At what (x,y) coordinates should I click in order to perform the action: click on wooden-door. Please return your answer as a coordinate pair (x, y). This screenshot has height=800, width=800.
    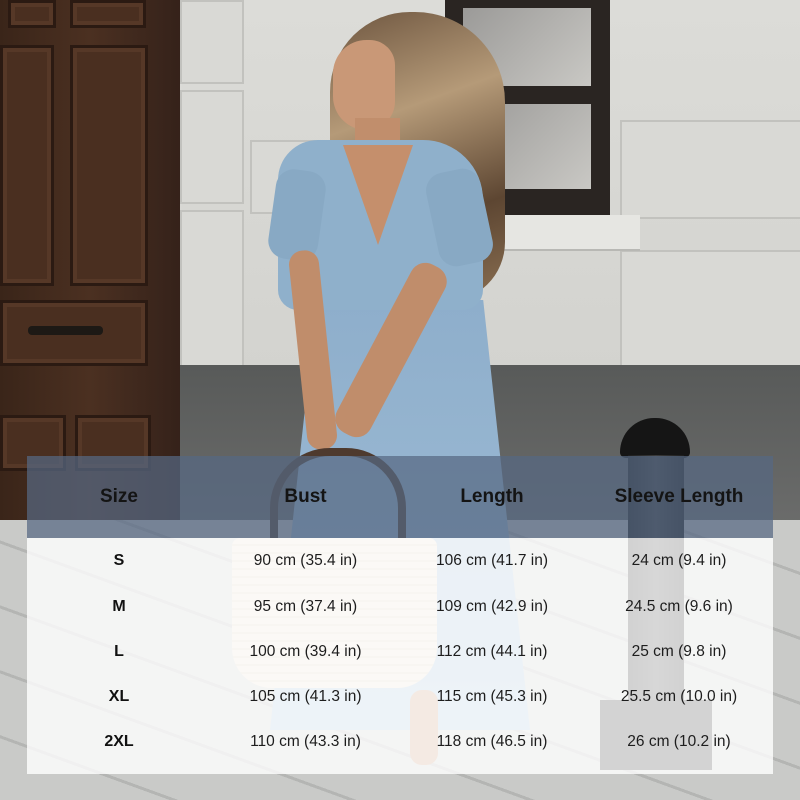
    Looking at the image, I should click on (90, 260).